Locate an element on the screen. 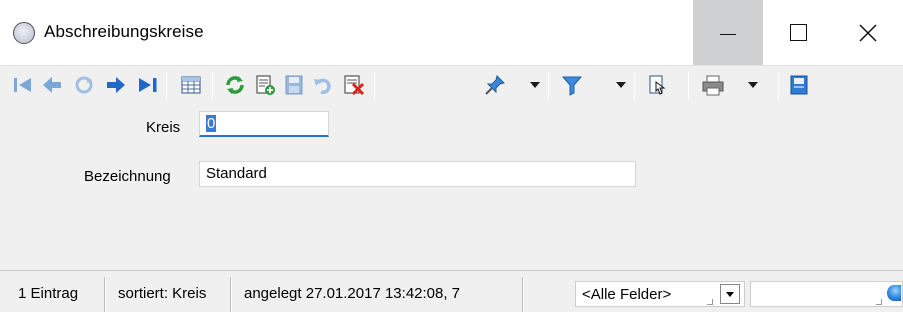 The width and height of the screenshot is (903, 312). reload-icon is located at coordinates (235, 85).